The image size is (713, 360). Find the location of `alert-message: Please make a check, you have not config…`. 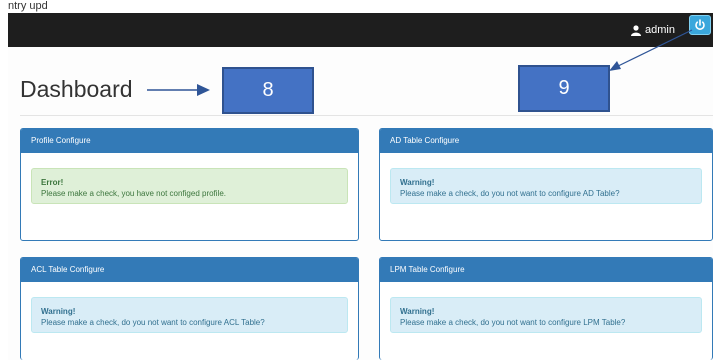

alert-message: Please make a check, you have not config… is located at coordinates (133, 193).